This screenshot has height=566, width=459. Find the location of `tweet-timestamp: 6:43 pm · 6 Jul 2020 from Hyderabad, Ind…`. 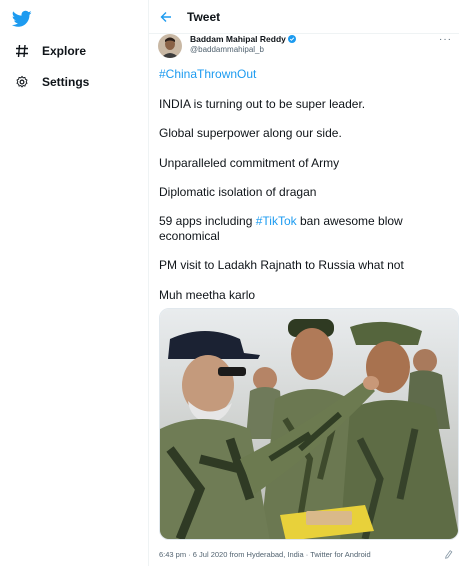

tweet-timestamp: 6:43 pm · 6 Jul 2020 from Hyderabad, Ind… is located at coordinates (265, 554).